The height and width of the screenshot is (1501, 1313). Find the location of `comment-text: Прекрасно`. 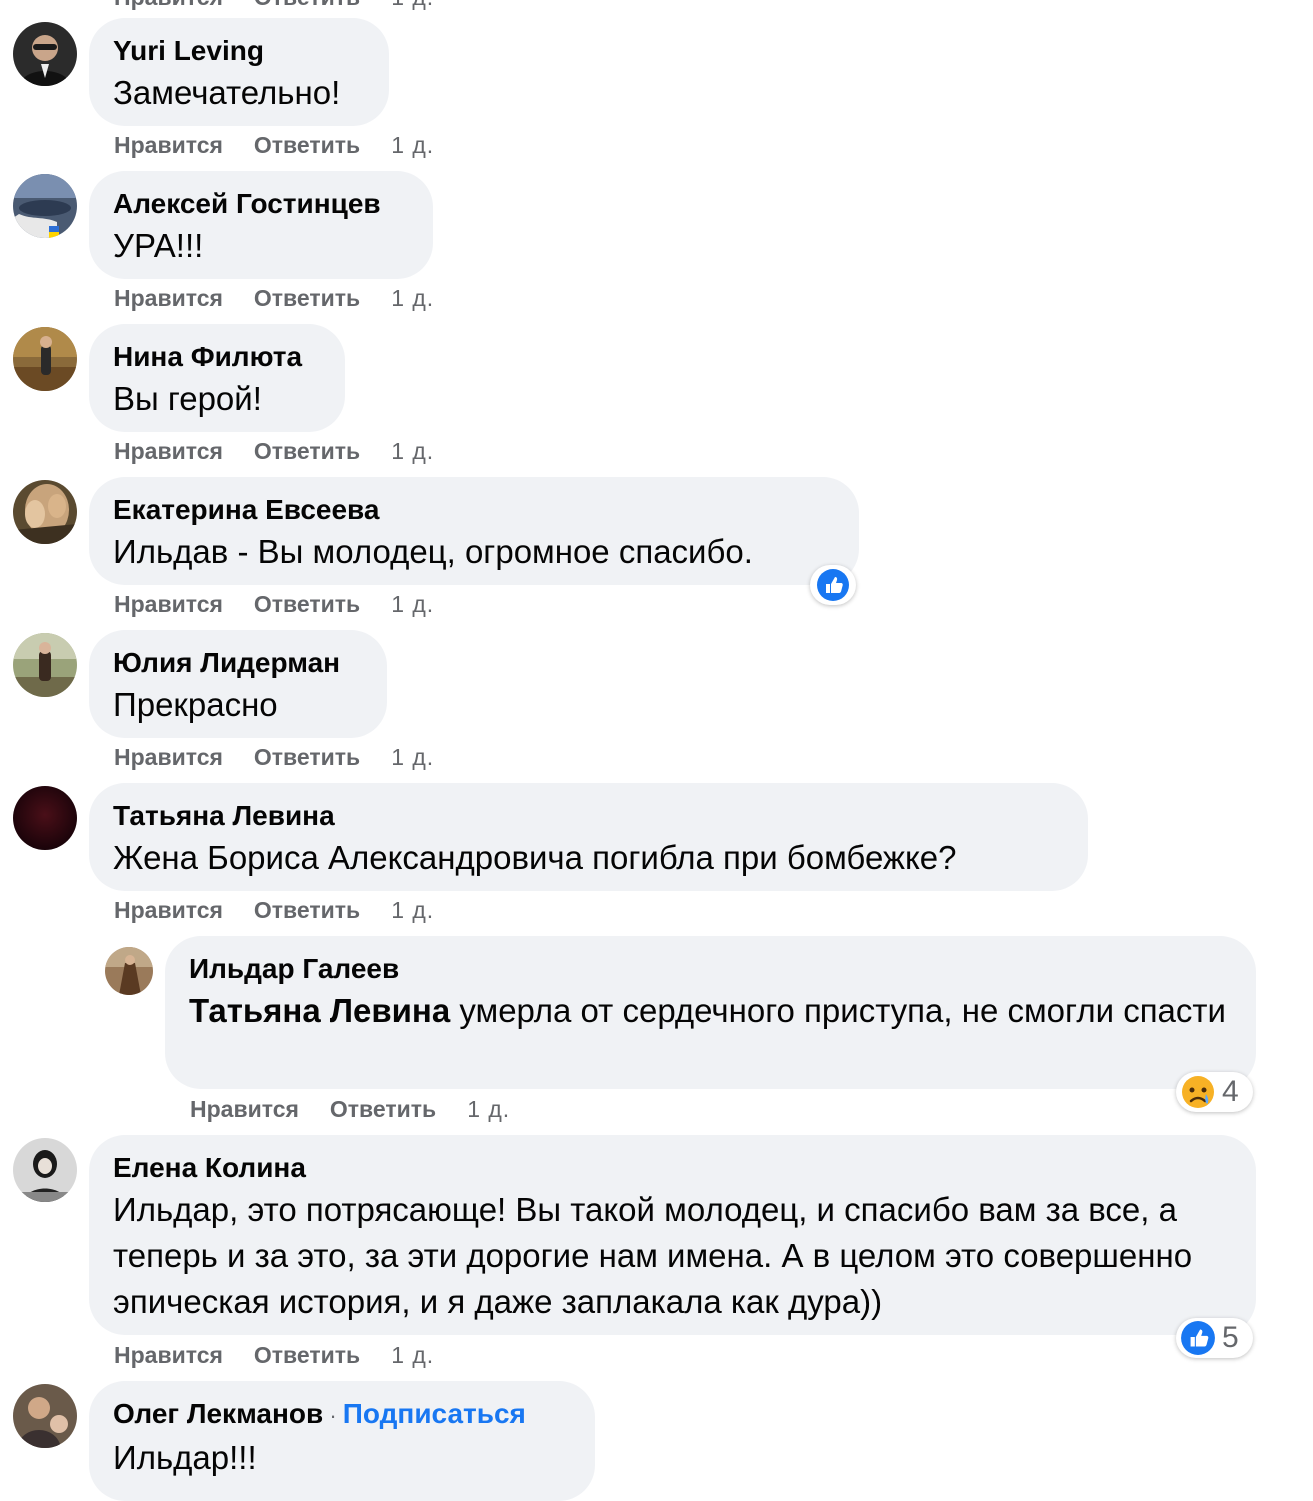

comment-text: Прекрасно is located at coordinates (195, 704).